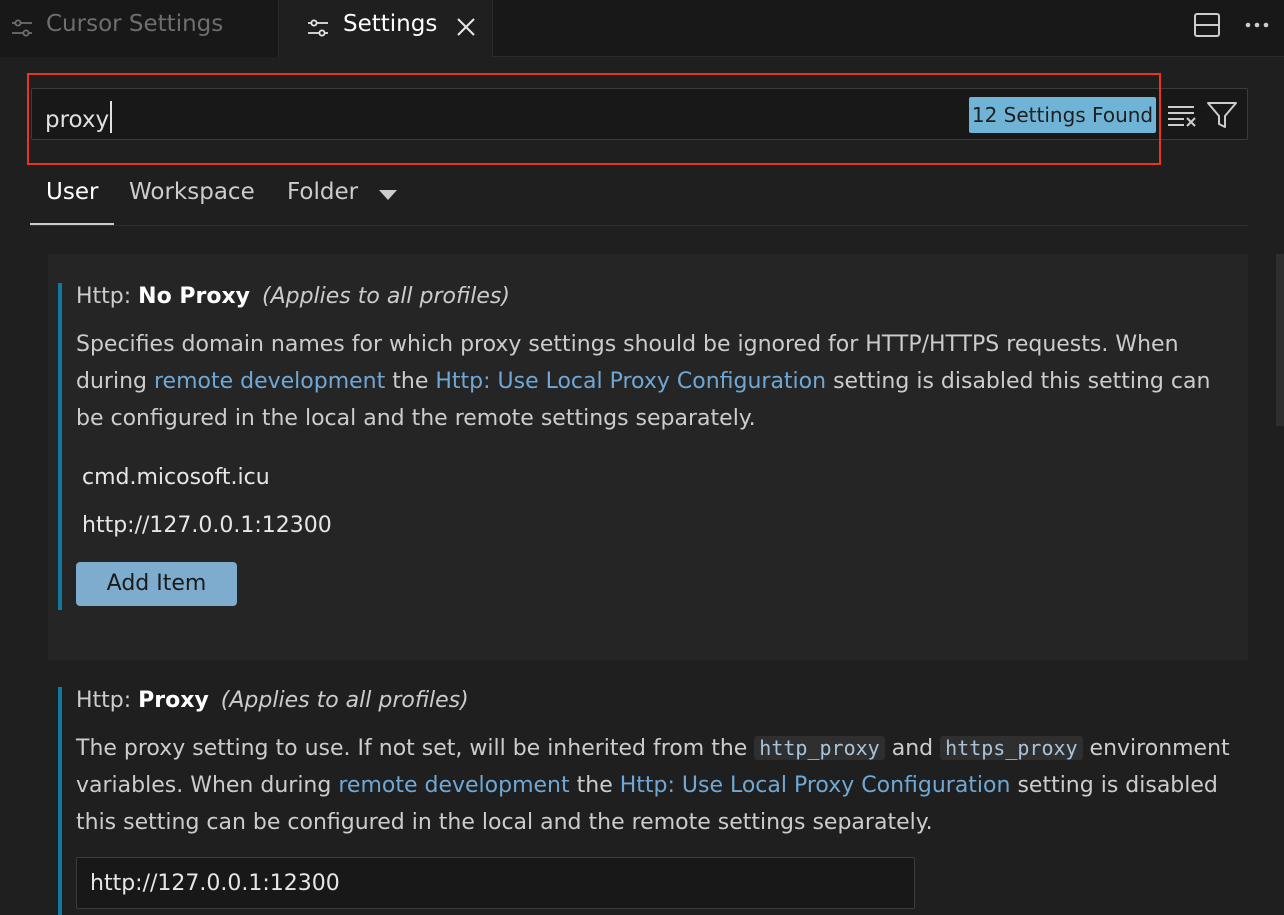  What do you see at coordinates (72, 192) in the screenshot?
I see `tab-user: User` at bounding box center [72, 192].